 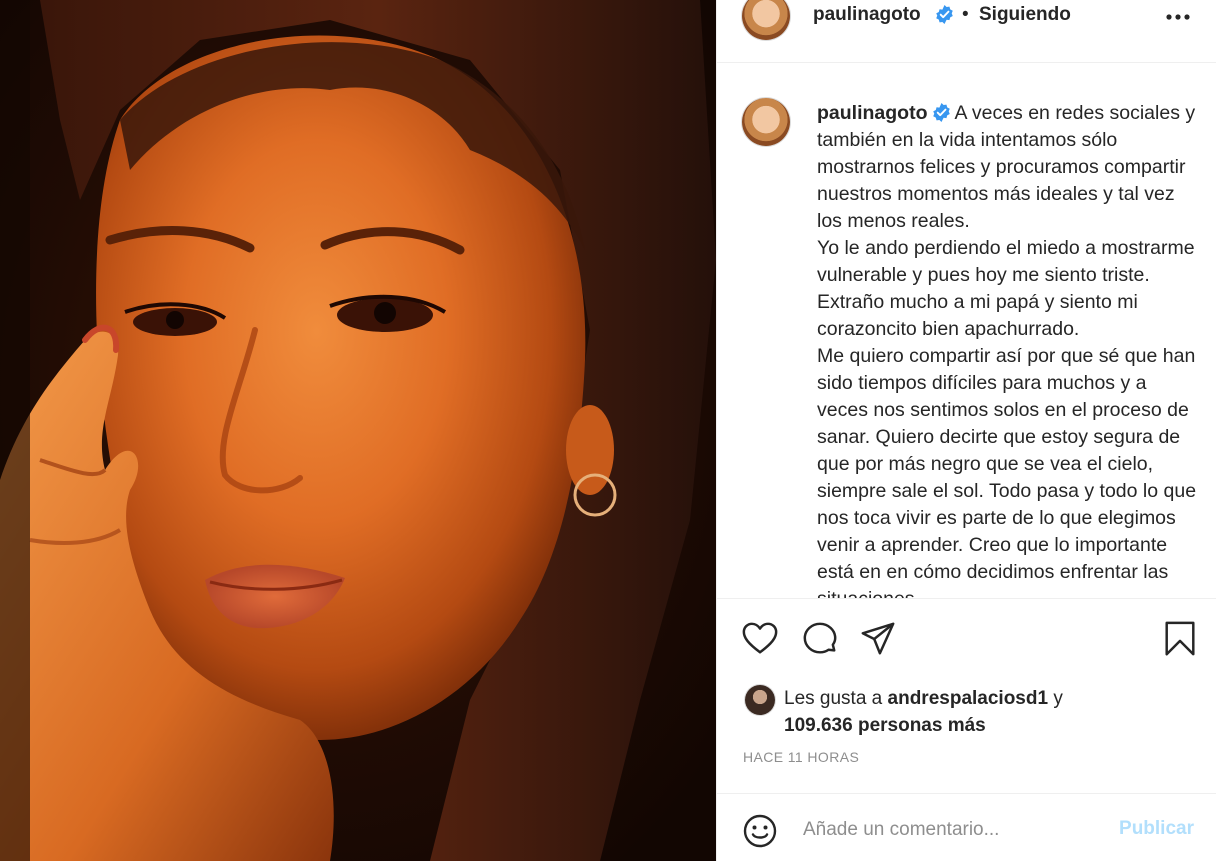 I want to click on bookmark-icon, so click(x=1180, y=639).